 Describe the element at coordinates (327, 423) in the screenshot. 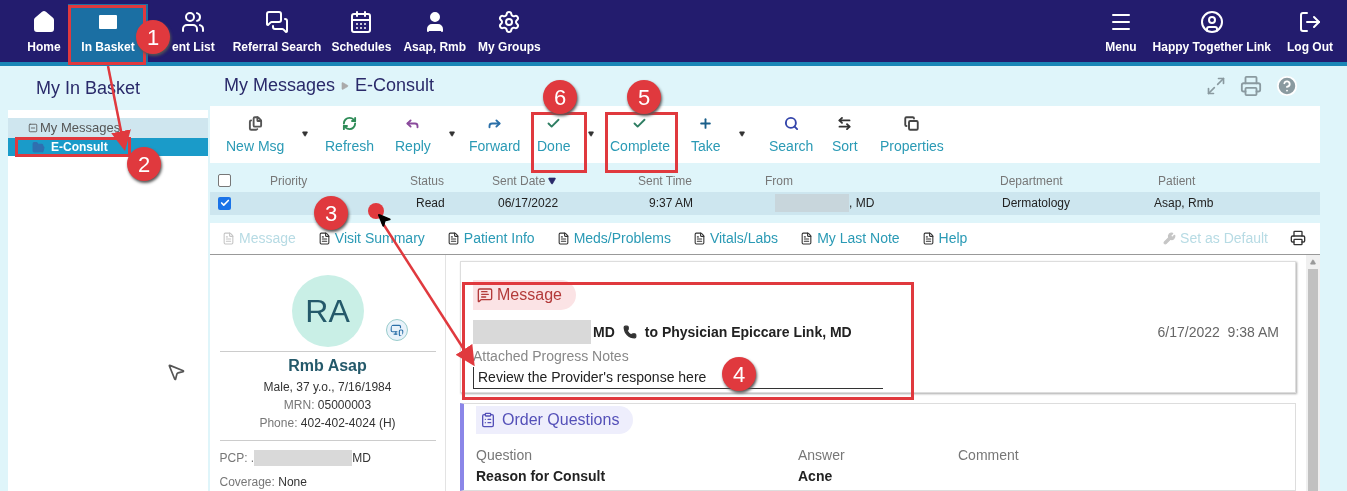

I see `patient-phone: Phone: 402-402-4024 (H)` at that location.